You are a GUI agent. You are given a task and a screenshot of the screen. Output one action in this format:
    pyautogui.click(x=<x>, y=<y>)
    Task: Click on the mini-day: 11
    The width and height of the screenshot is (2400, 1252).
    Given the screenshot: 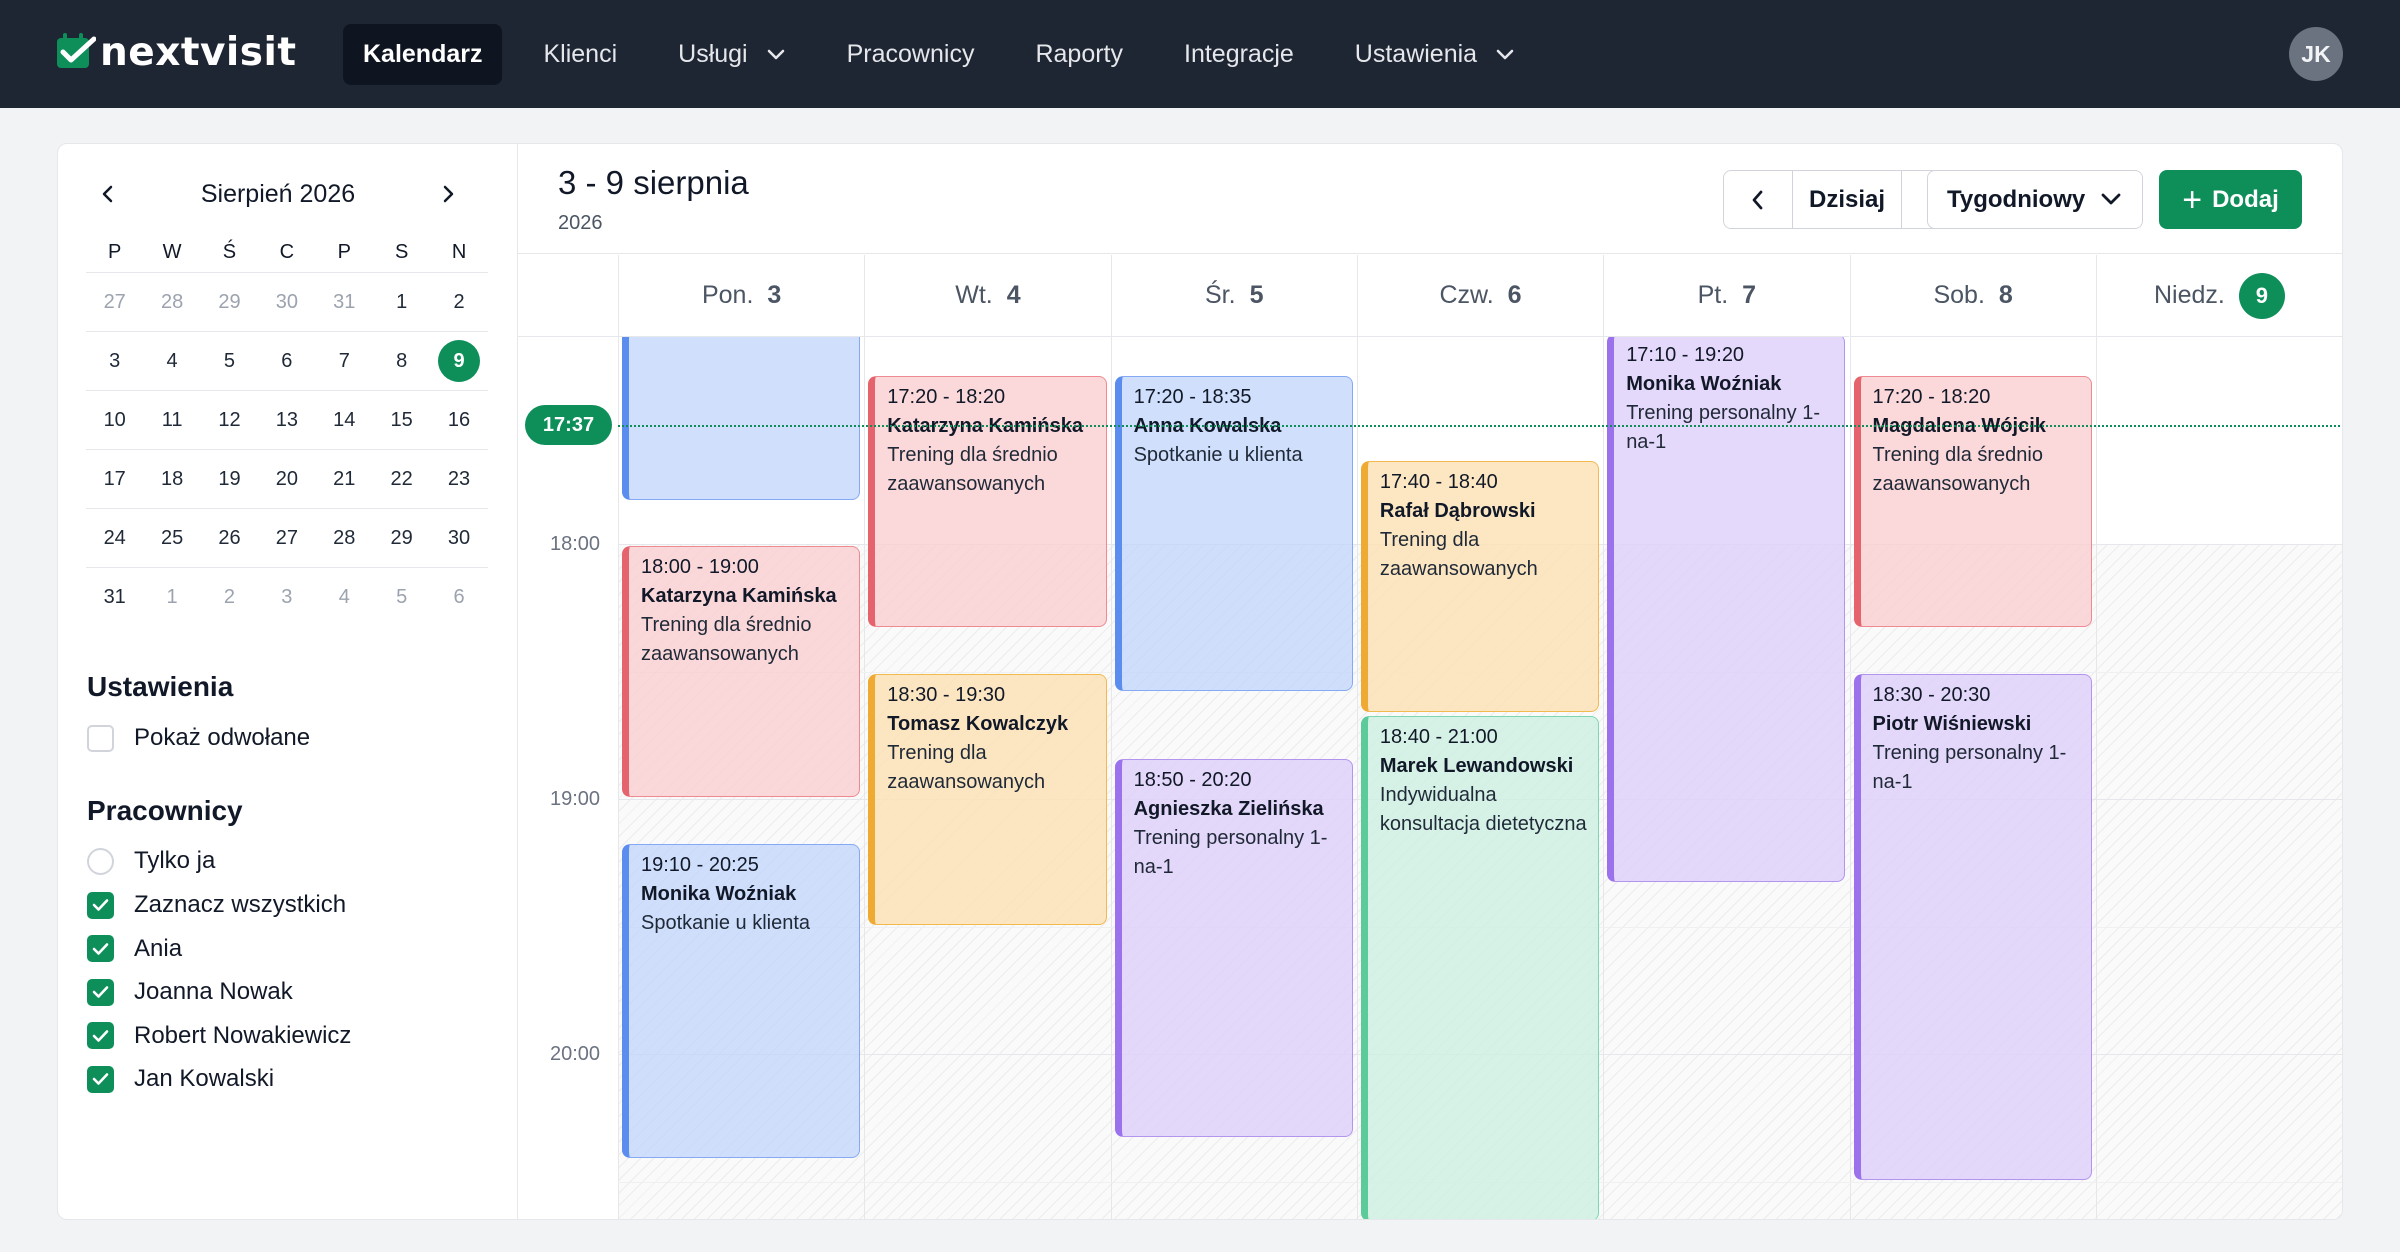 What is the action you would take?
    pyautogui.click(x=171, y=420)
    